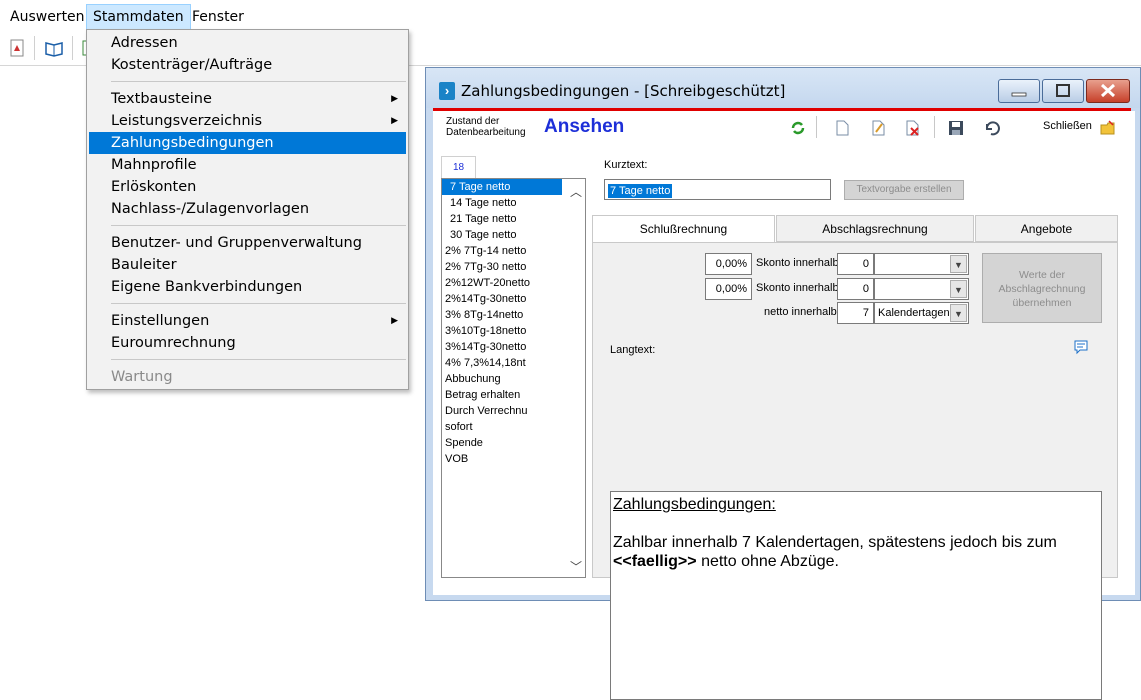 The image size is (1141, 700). Describe the element at coordinates (247, 121) in the screenshot. I see `menu-item-leistungsverzeichnis: Leistungsverzeichnis ▶` at that location.